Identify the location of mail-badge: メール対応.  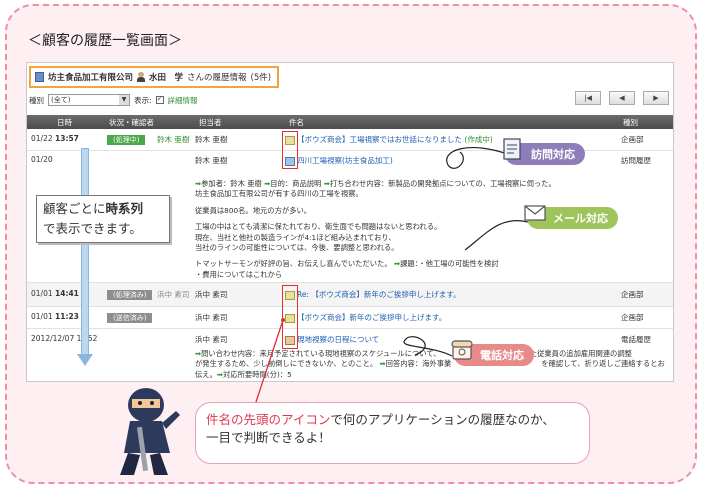
(571, 217).